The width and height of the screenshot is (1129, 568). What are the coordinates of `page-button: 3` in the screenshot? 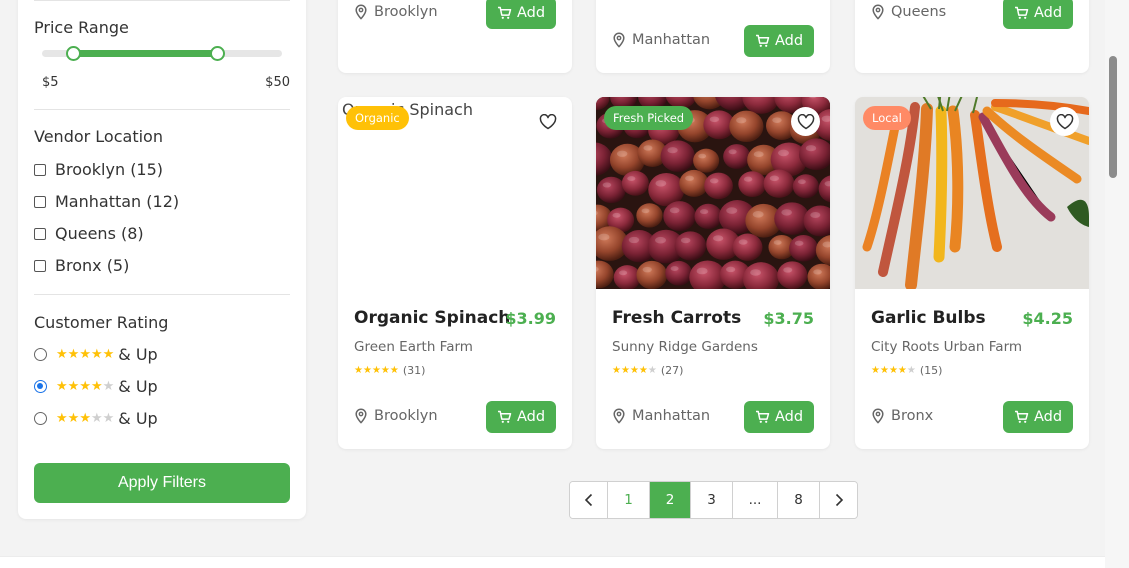 It's located at (712, 500).